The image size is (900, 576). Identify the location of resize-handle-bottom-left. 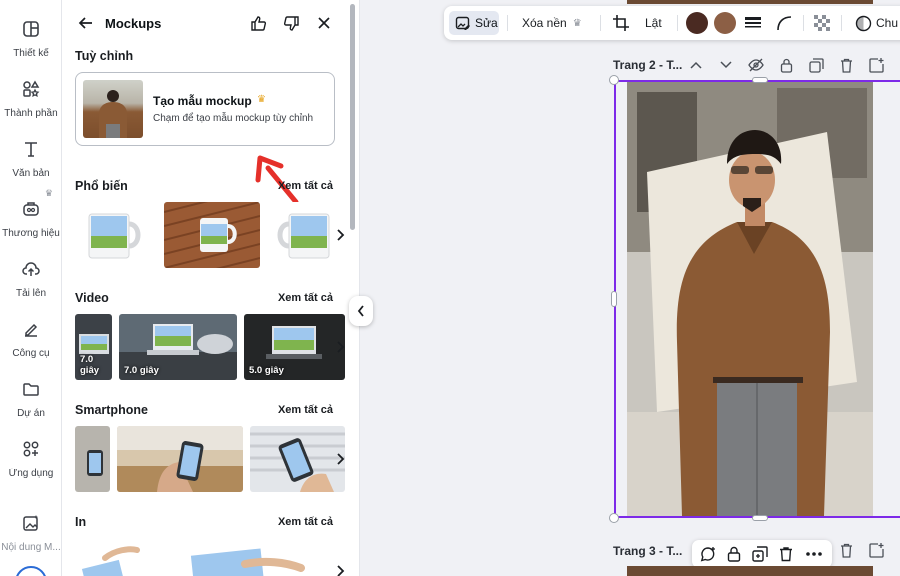
(614, 518).